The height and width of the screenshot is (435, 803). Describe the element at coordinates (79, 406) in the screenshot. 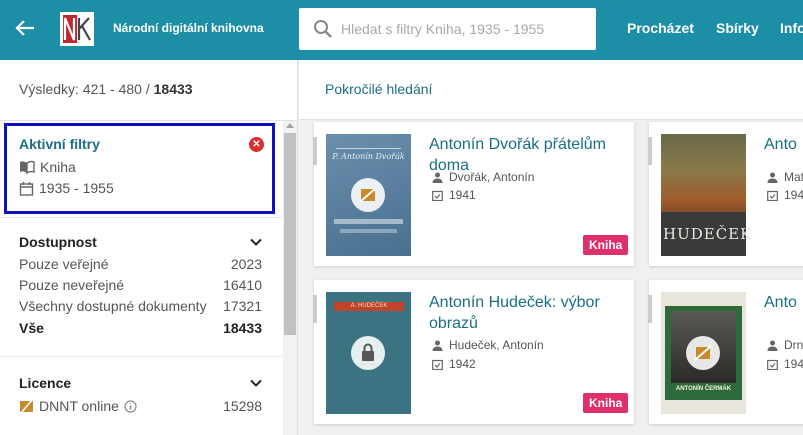

I see `option-label: DNNT online` at that location.